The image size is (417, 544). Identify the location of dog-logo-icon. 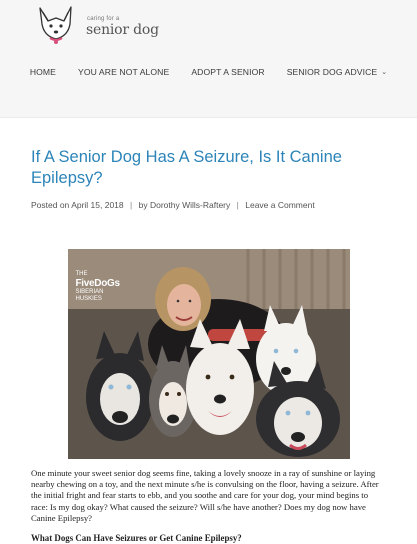
(55, 25).